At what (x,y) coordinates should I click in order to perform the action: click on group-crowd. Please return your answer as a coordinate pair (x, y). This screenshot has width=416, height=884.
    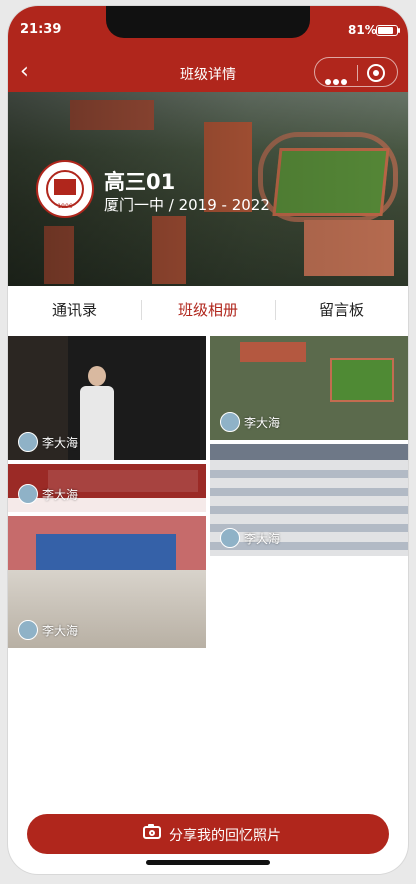
    Looking at the image, I should click on (107, 609).